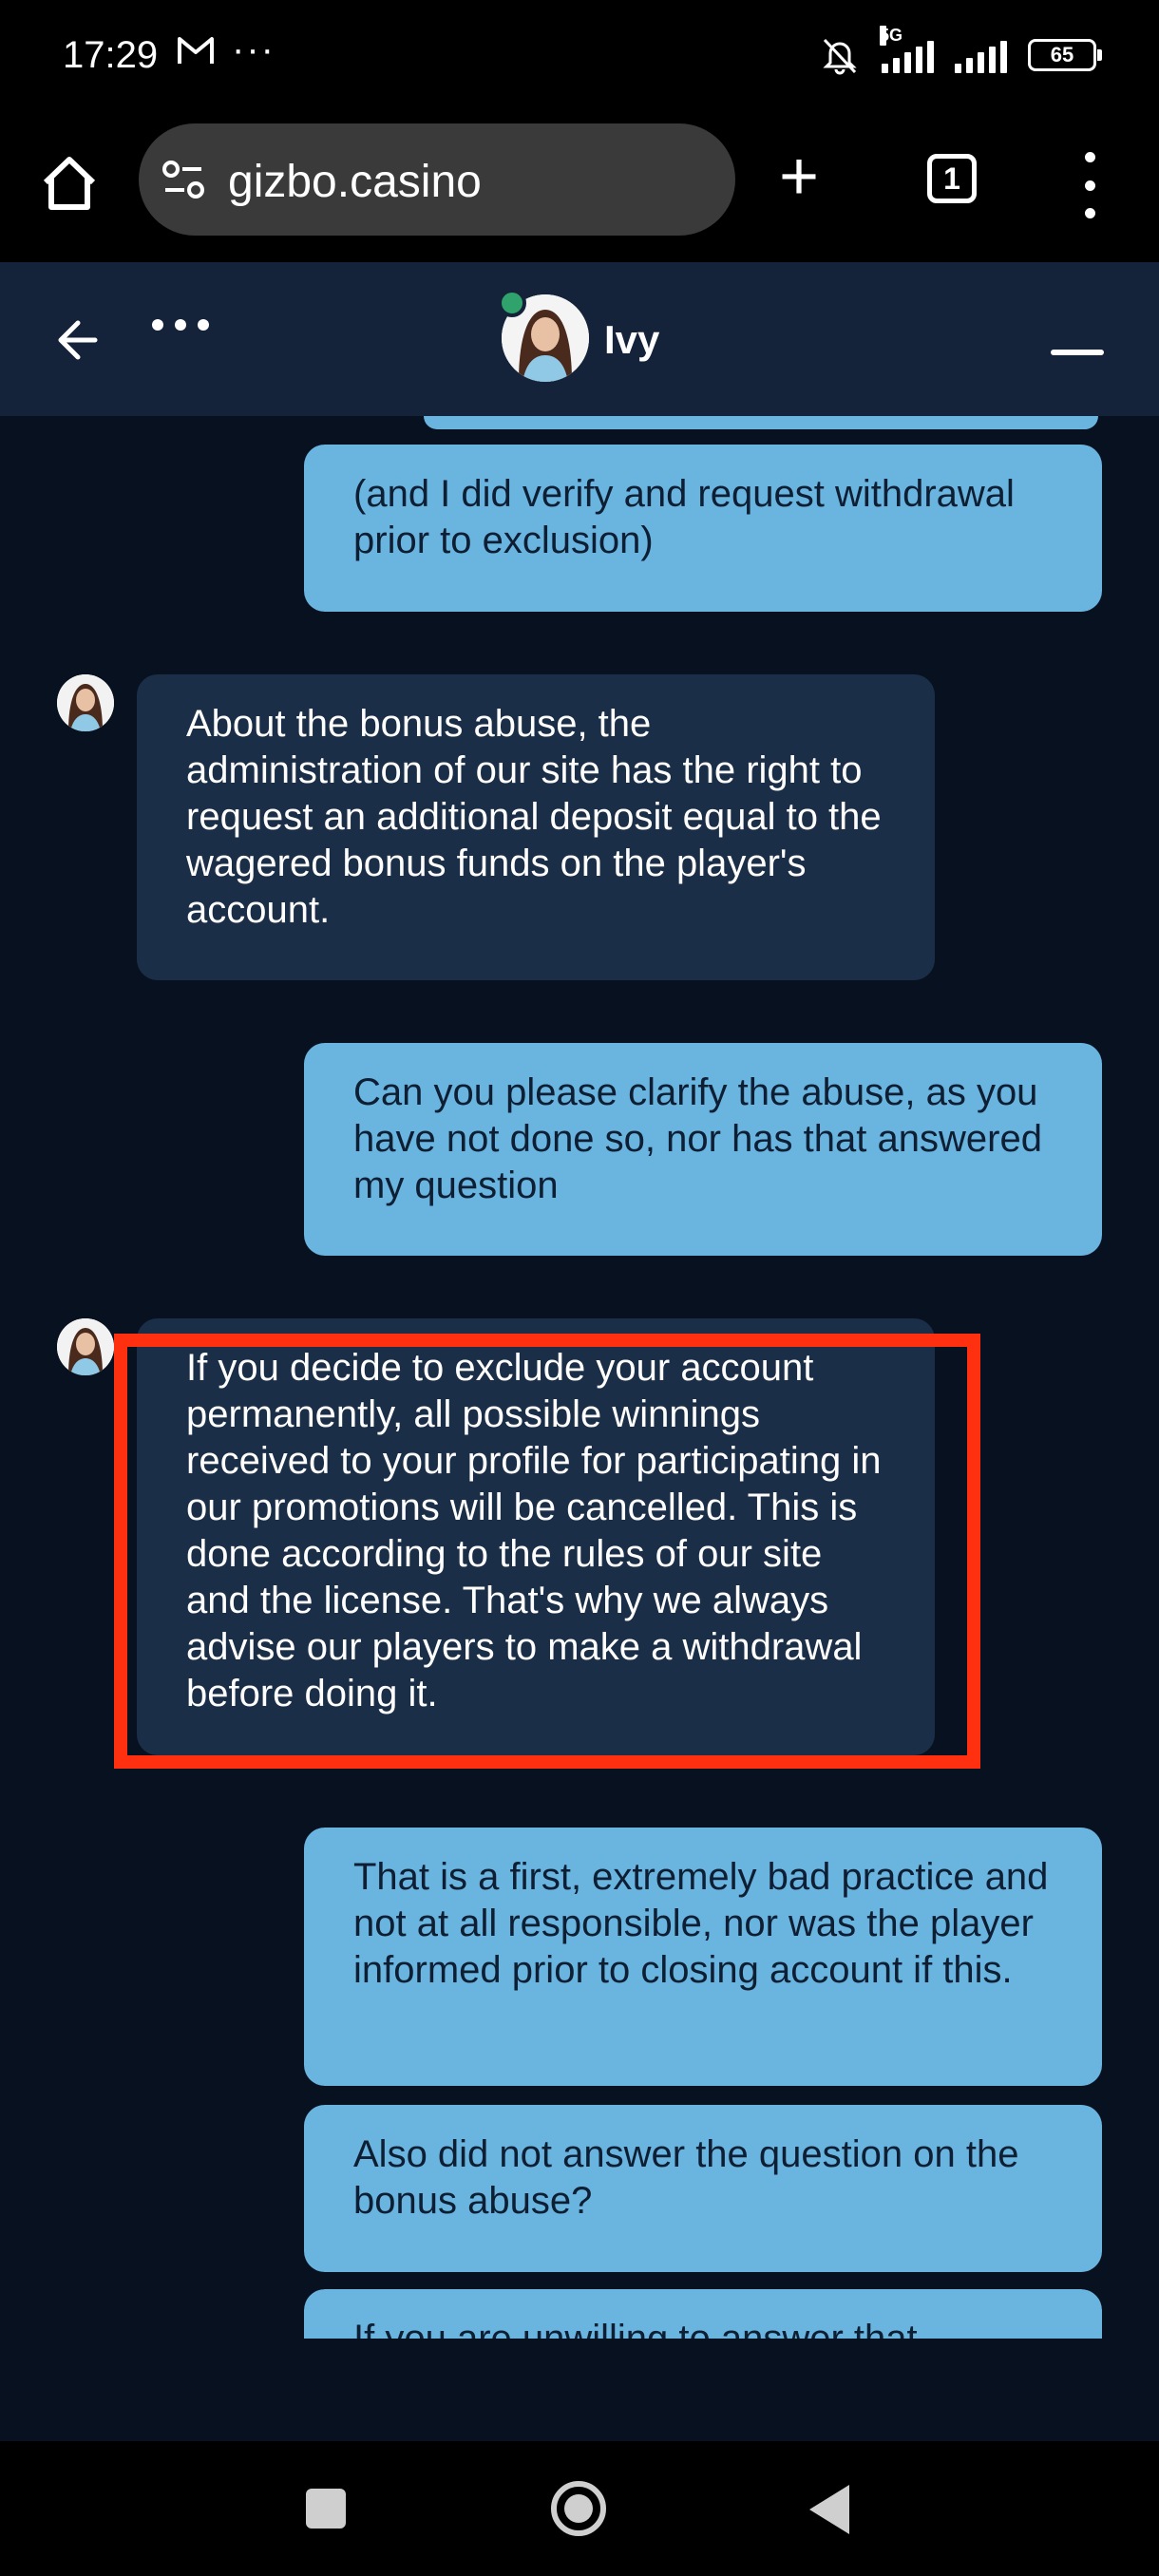  What do you see at coordinates (632, 339) in the screenshot?
I see `agent-name: Ivy` at bounding box center [632, 339].